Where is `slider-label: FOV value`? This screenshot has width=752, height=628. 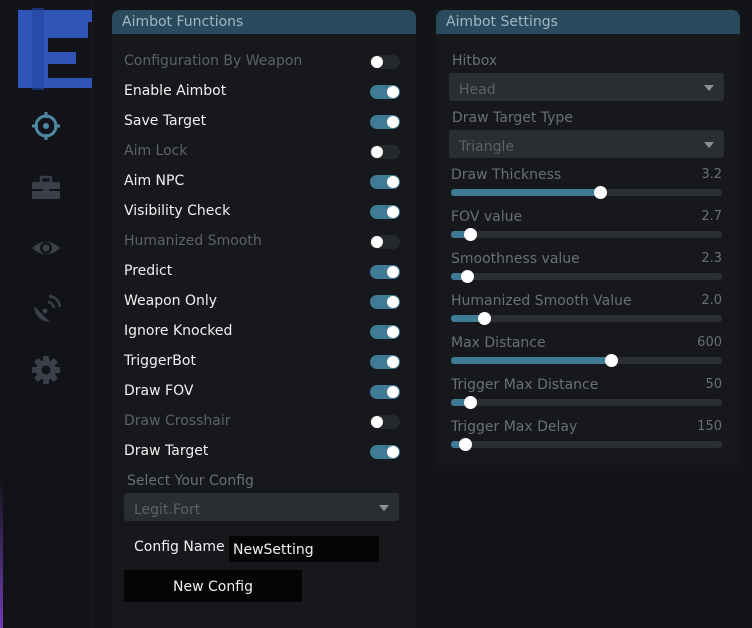
slider-label: FOV value is located at coordinates (487, 217).